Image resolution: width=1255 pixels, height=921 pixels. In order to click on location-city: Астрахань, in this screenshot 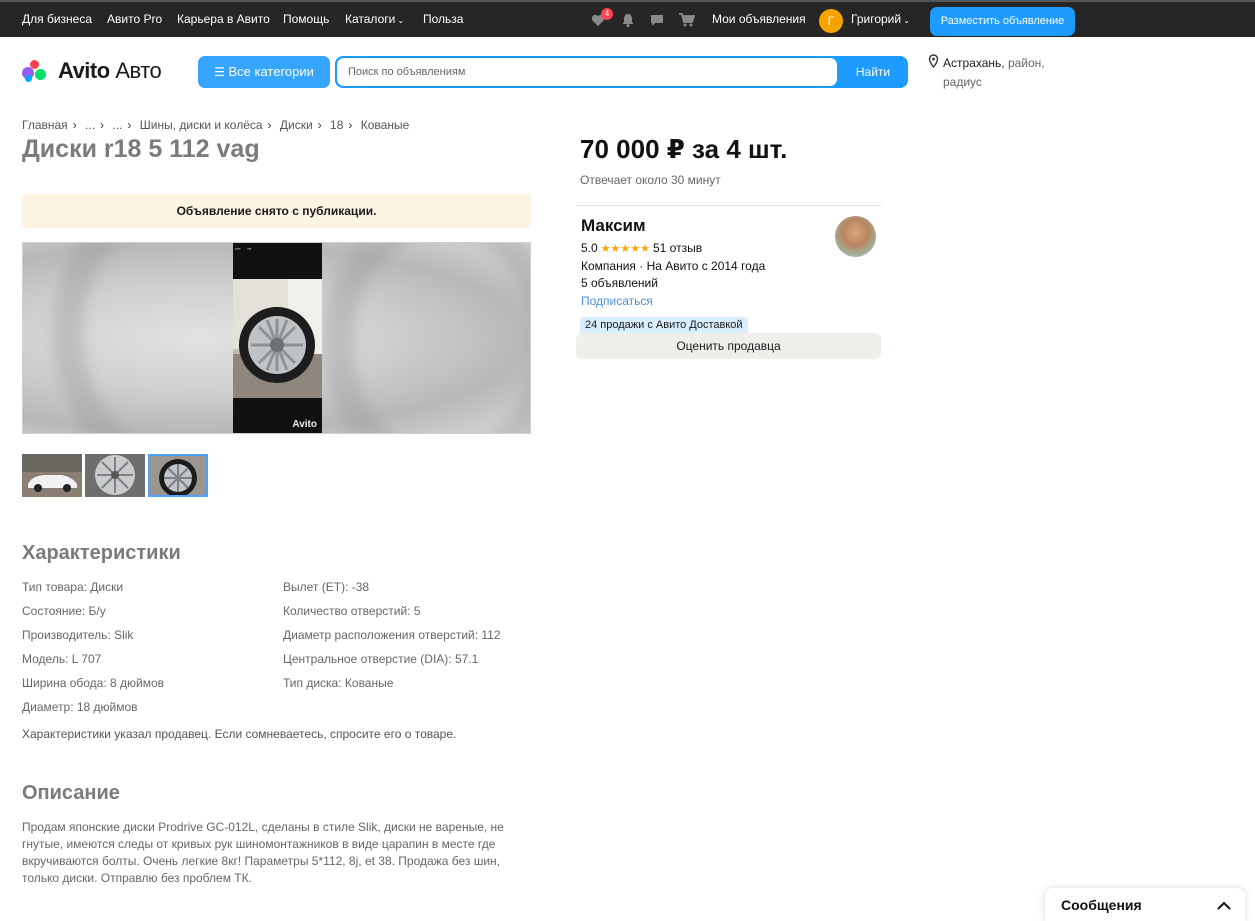, I will do `click(974, 63)`.